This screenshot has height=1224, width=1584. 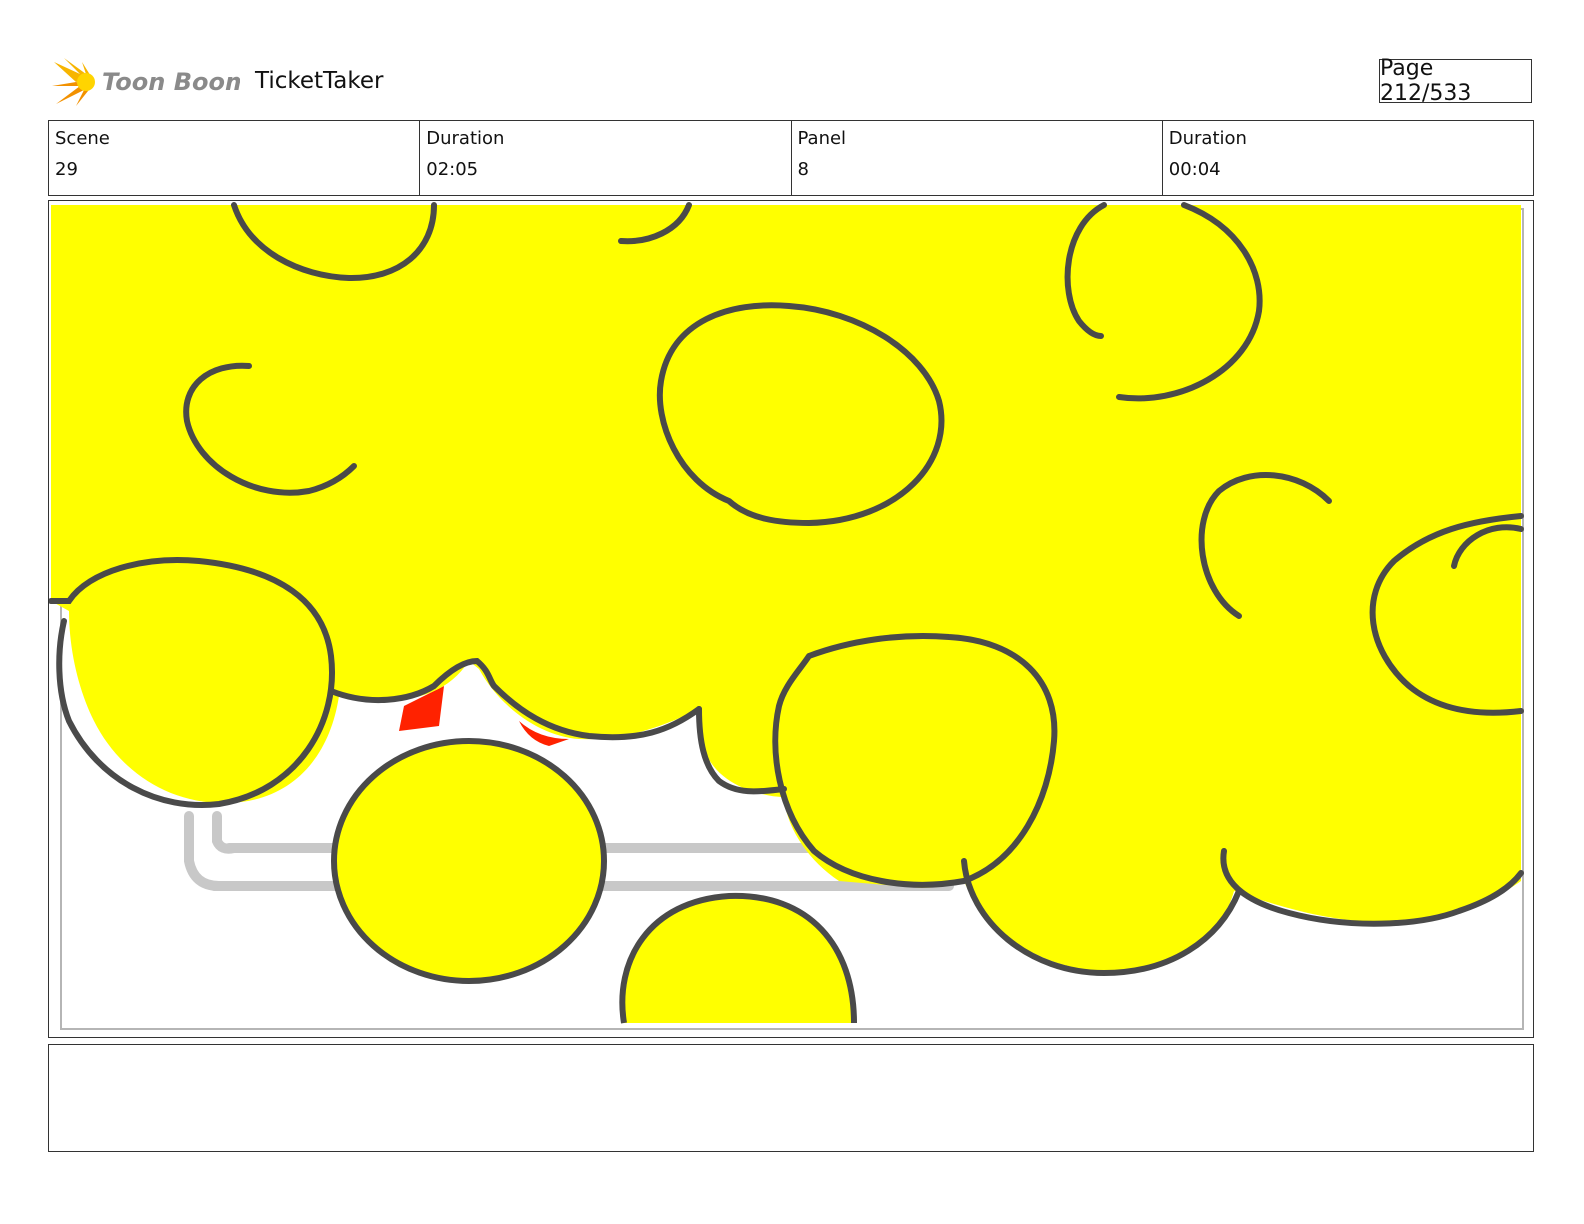 I want to click on scene-duration-cell: Duration 02:05, so click(x=606, y=158).